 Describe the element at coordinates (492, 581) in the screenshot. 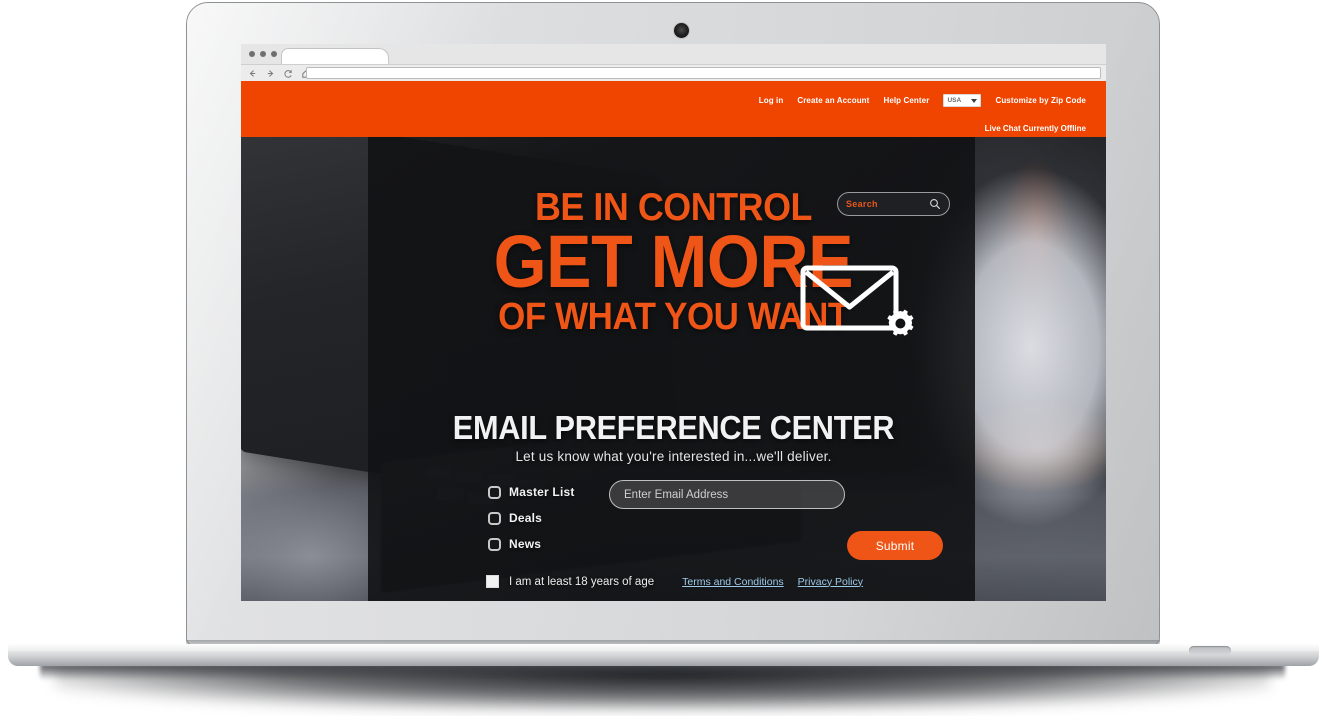

I see `checkbox-age-consent` at that location.